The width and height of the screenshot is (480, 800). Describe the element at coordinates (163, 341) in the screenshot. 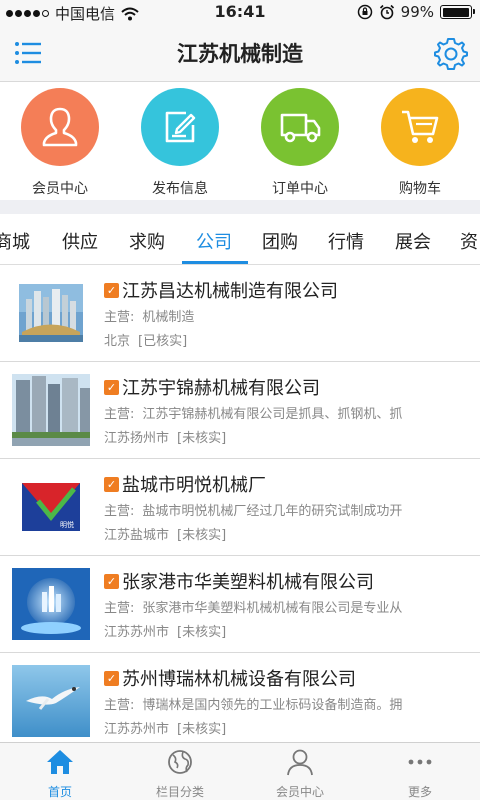

I see `verification-status: [已核实]` at that location.